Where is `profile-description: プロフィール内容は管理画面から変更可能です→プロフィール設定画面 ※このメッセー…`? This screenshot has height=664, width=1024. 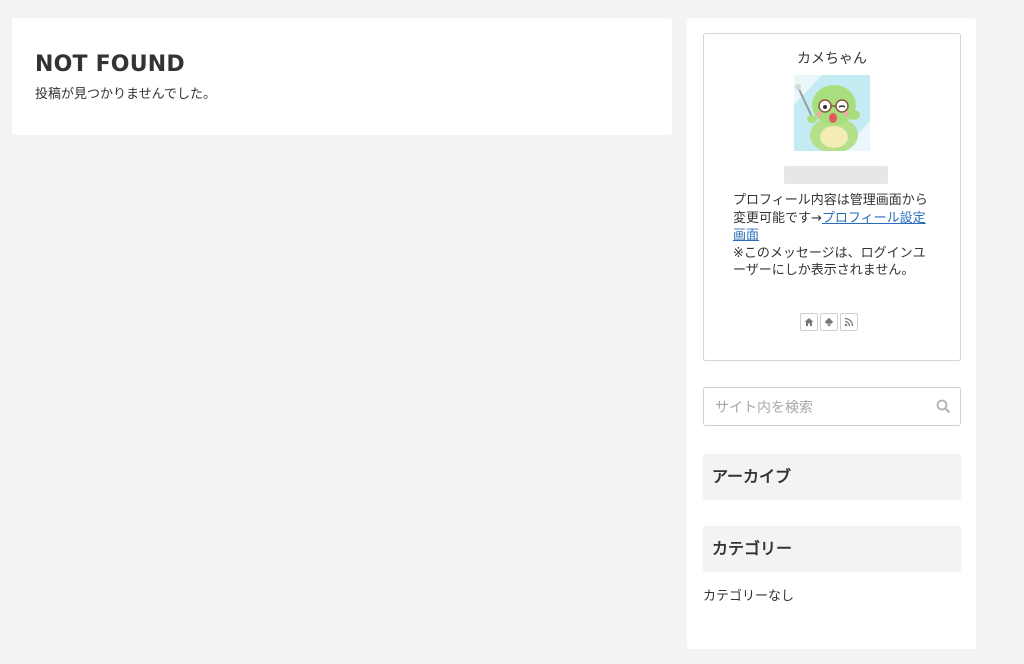 profile-description: プロフィール内容は管理画面から変更可能です→プロフィール設定画面 ※このメッセー… is located at coordinates (831, 236).